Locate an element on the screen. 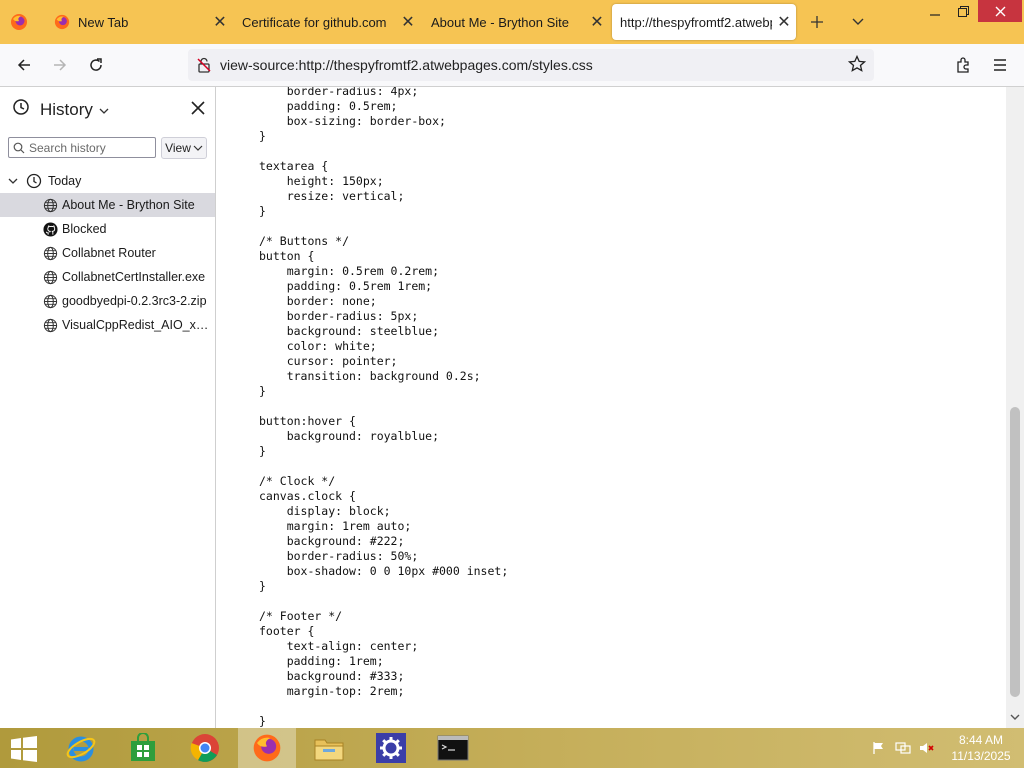 This screenshot has height=768, width=1024. settings-icon is located at coordinates (391, 748).